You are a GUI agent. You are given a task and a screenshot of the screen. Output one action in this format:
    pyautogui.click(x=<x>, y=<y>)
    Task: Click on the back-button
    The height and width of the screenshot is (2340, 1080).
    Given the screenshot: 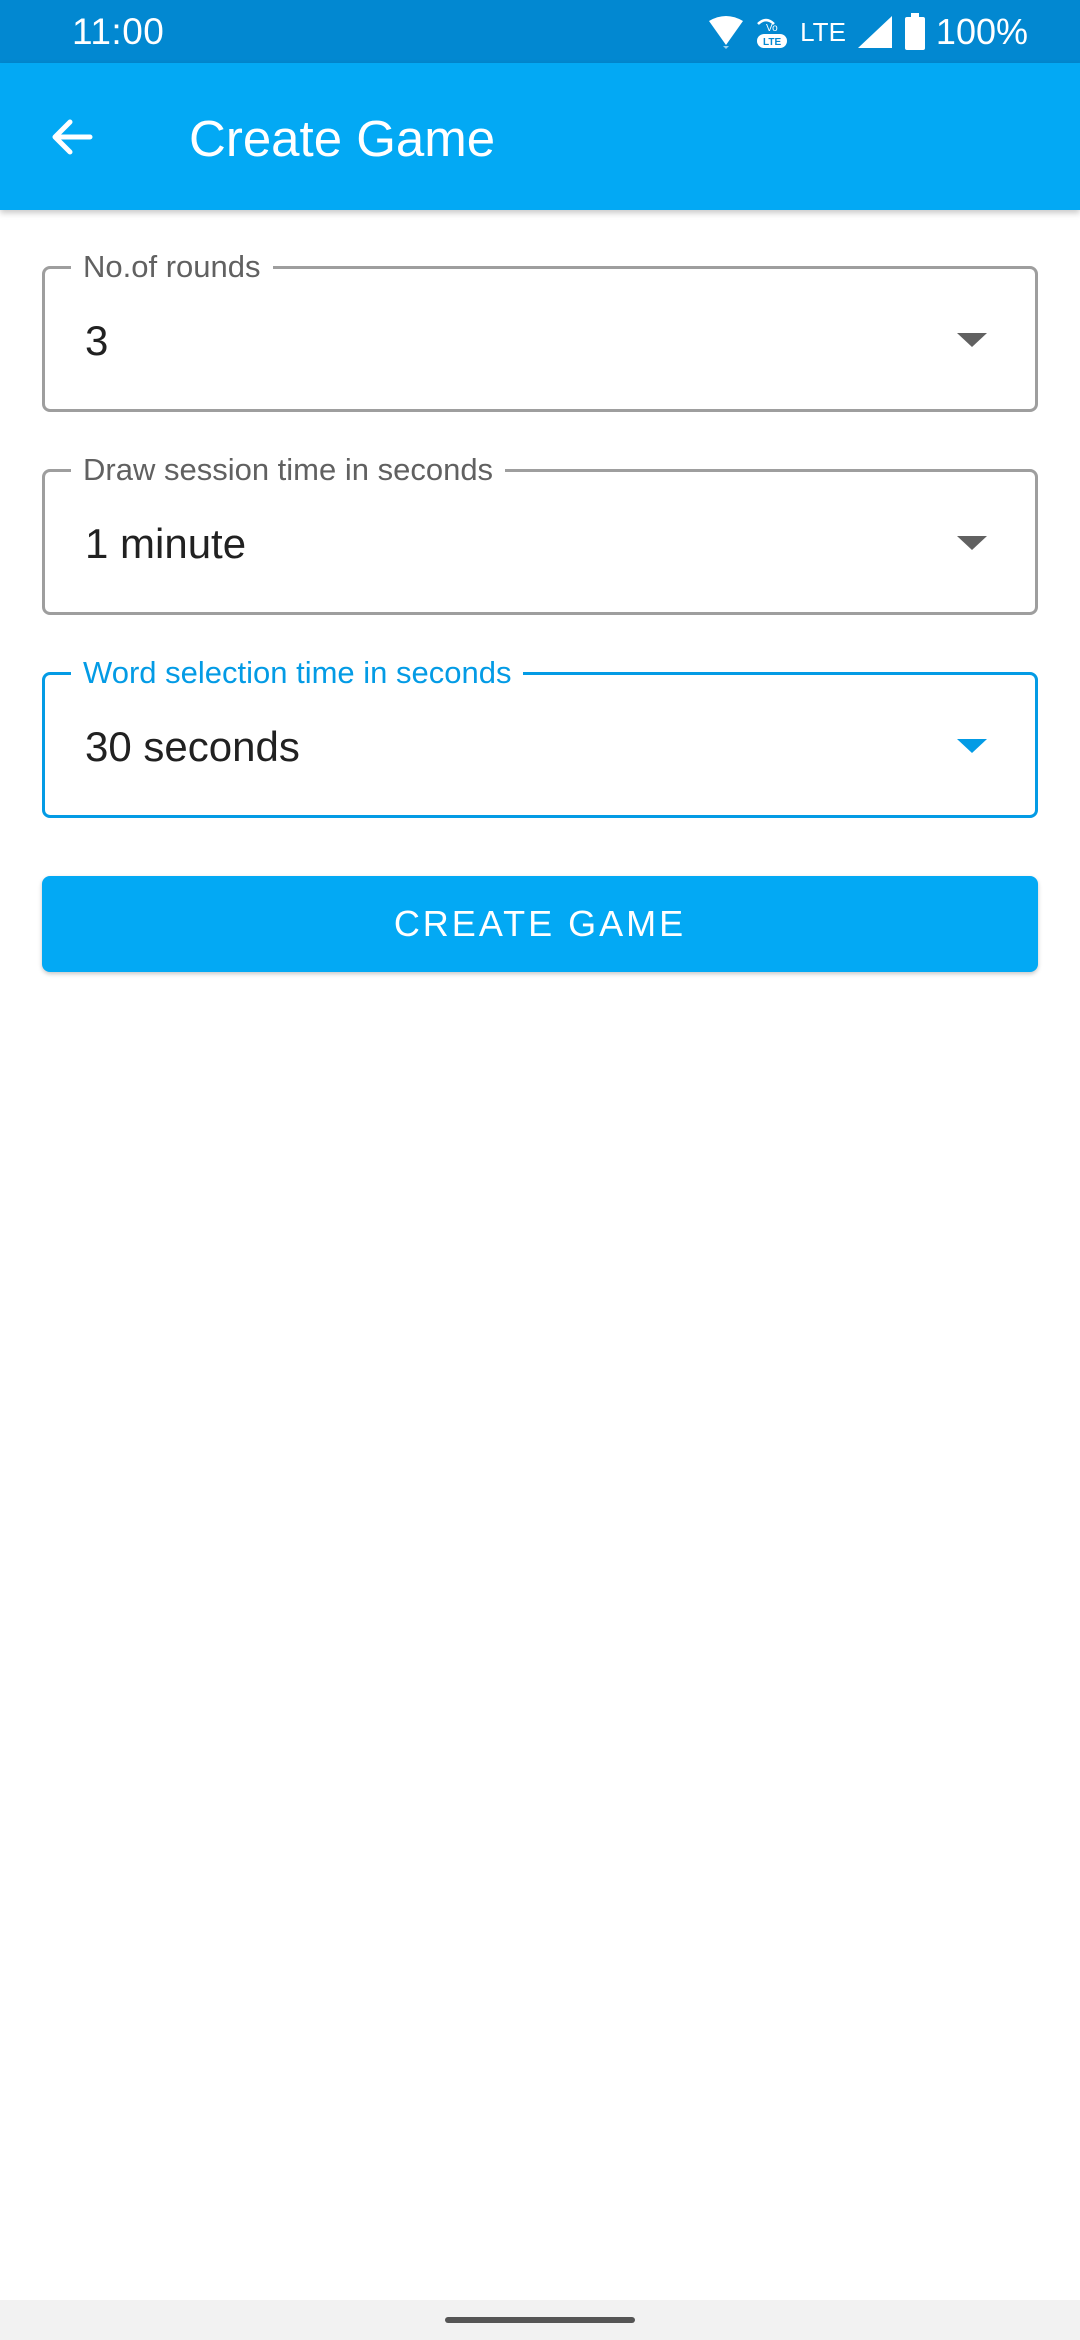 What is the action you would take?
    pyautogui.click(x=72, y=137)
    